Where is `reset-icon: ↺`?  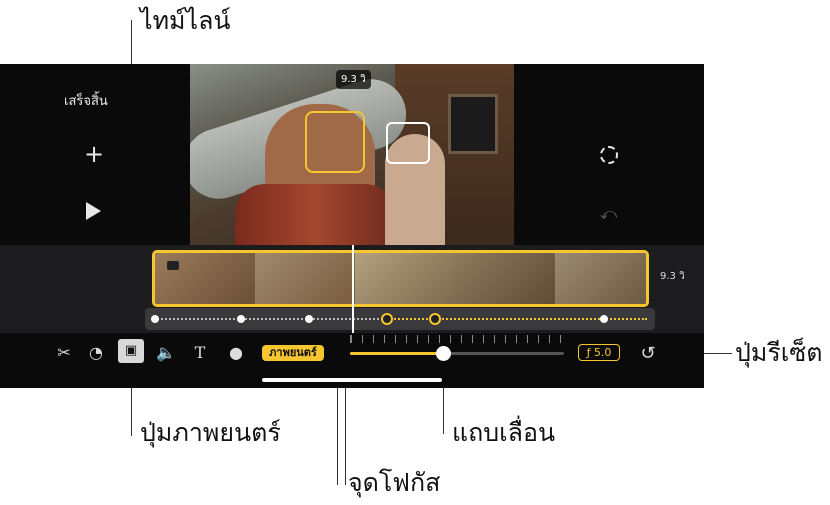
reset-icon: ↺ is located at coordinates (648, 353).